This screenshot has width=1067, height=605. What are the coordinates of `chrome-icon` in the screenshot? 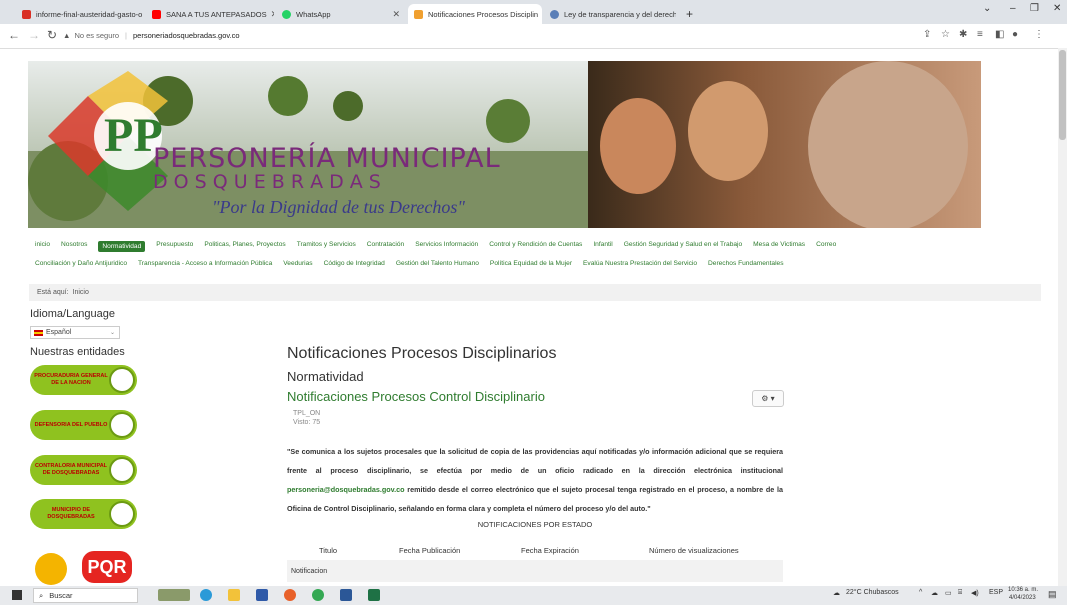 It's located at (318, 595).